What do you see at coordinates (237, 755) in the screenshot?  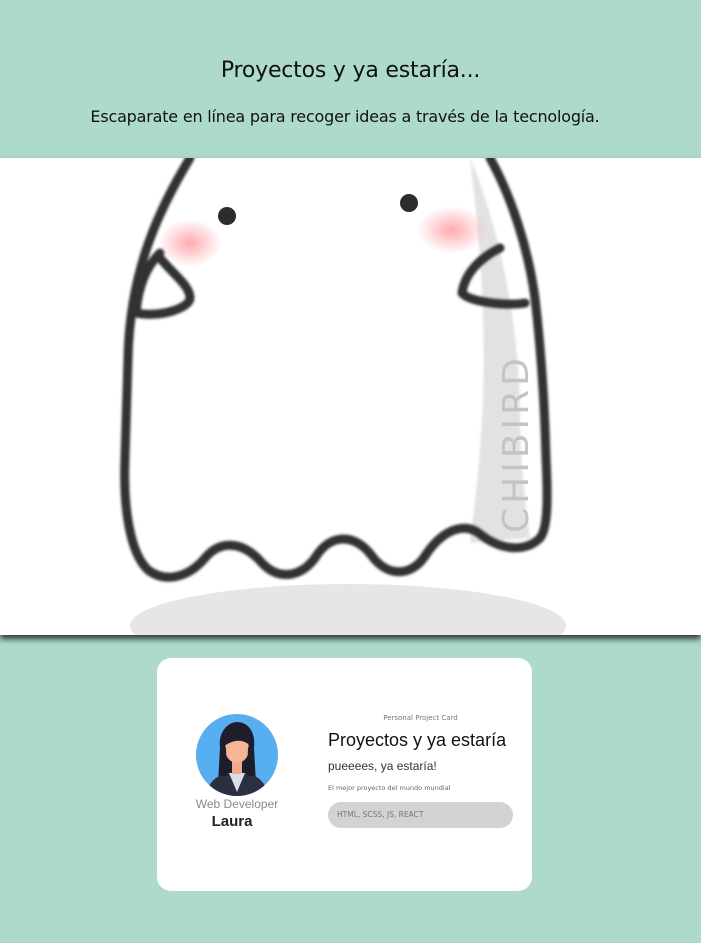 I see `woman-avatar-icon` at bounding box center [237, 755].